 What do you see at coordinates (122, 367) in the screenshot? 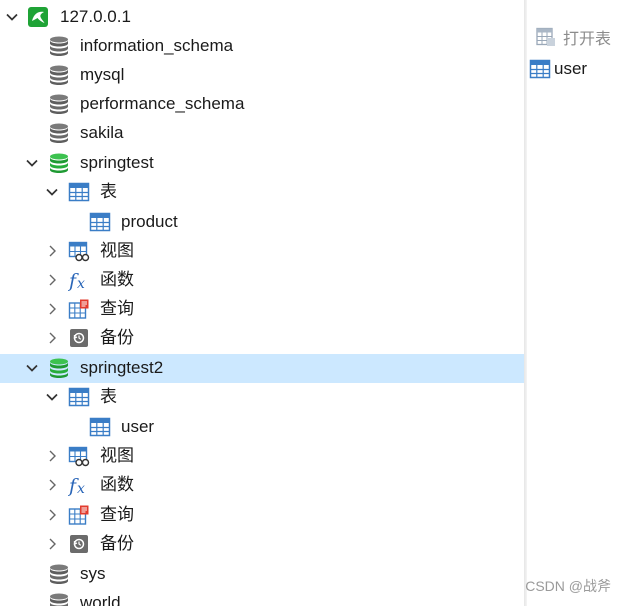
I see `database-label: springtest2` at bounding box center [122, 367].